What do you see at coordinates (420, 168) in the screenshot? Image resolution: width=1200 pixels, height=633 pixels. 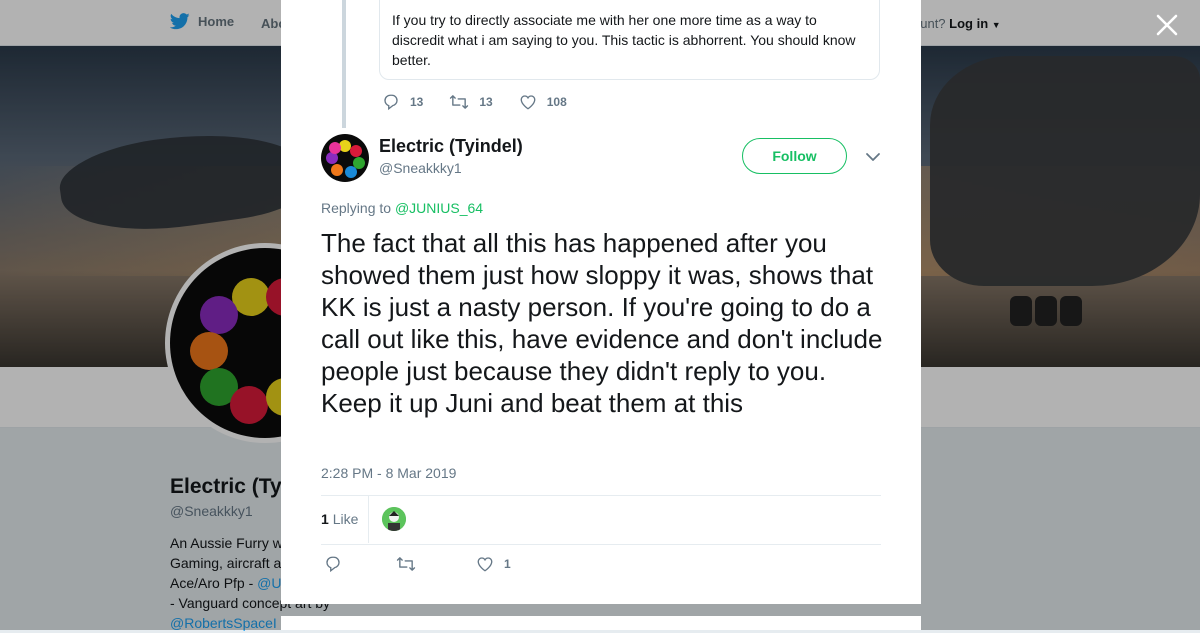 I see `tweet-author-handle: @Sneakkky1` at bounding box center [420, 168].